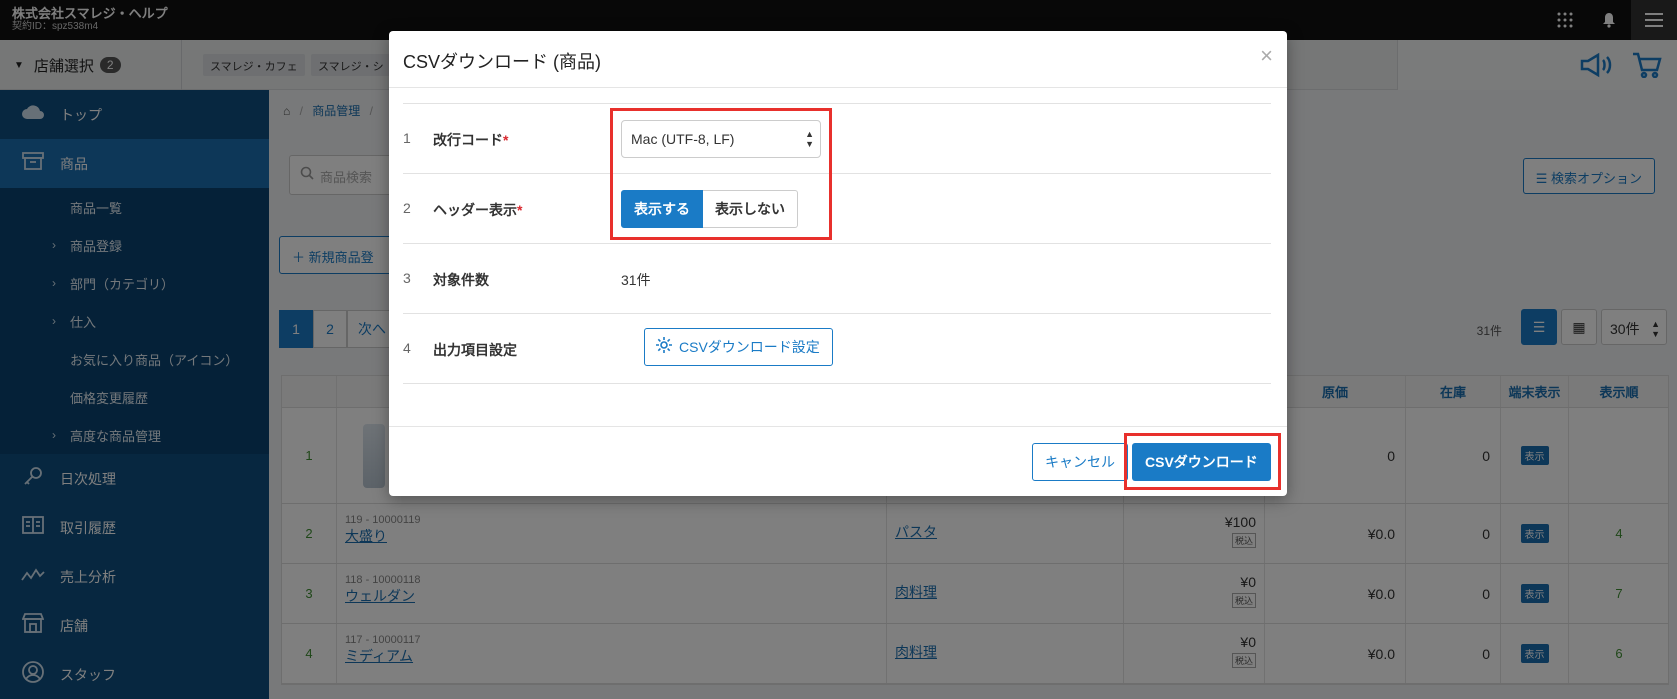  What do you see at coordinates (1080, 462) in the screenshot?
I see `cancel-button: キャンセル` at bounding box center [1080, 462].